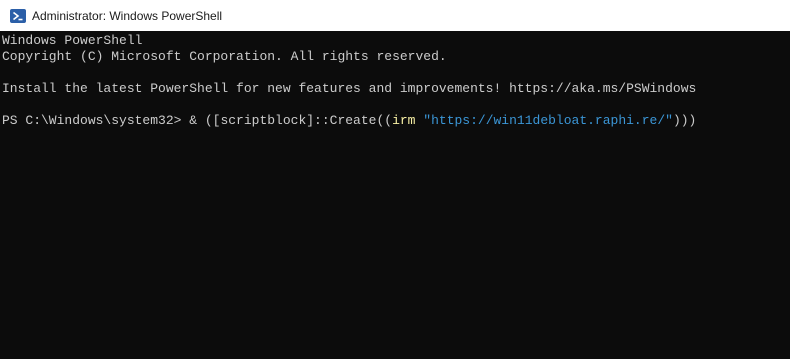 The width and height of the screenshot is (790, 359). Describe the element at coordinates (548, 120) in the screenshot. I see `command-url-string: "https://win11debloat.raphi.re/"` at that location.